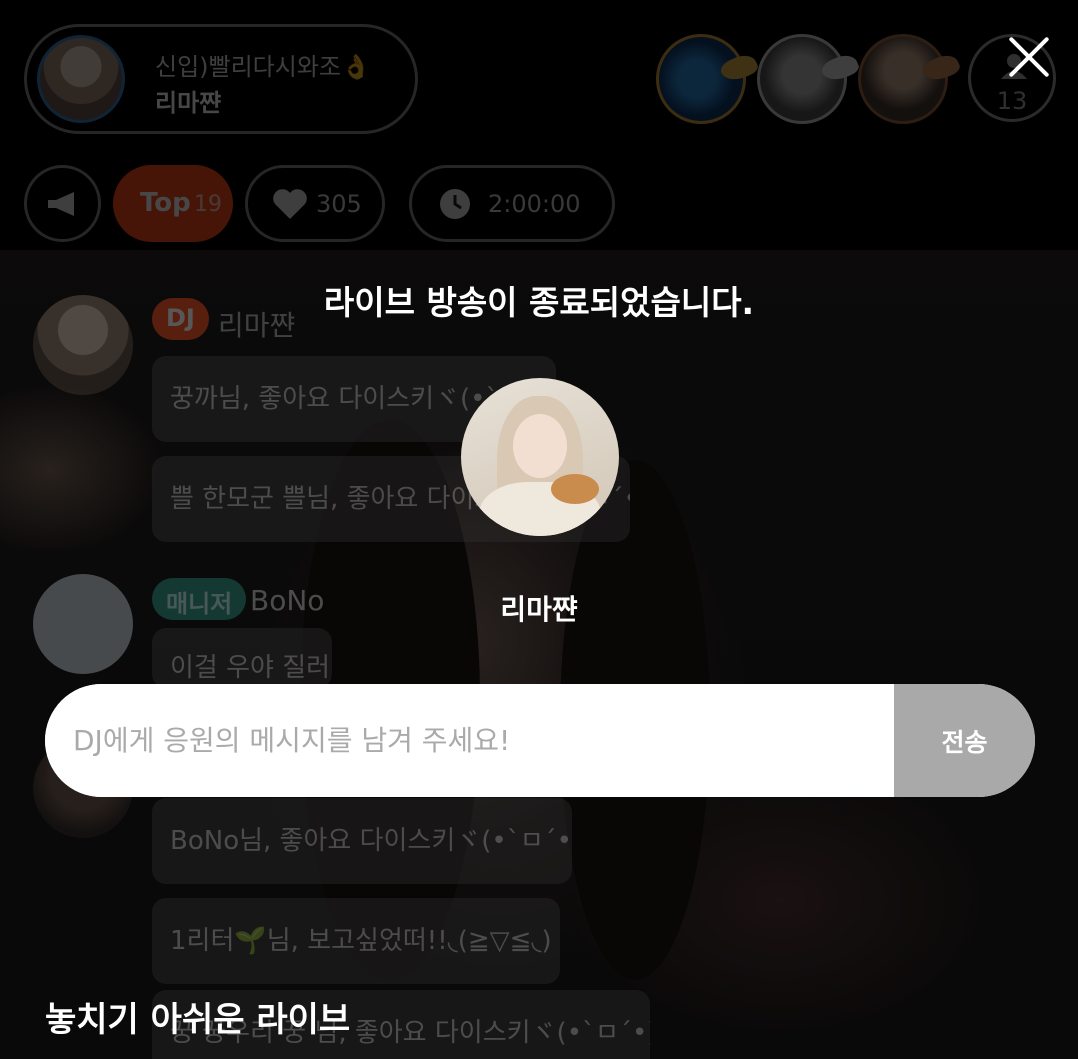  What do you see at coordinates (290, 204) in the screenshot?
I see `heart-icon` at bounding box center [290, 204].